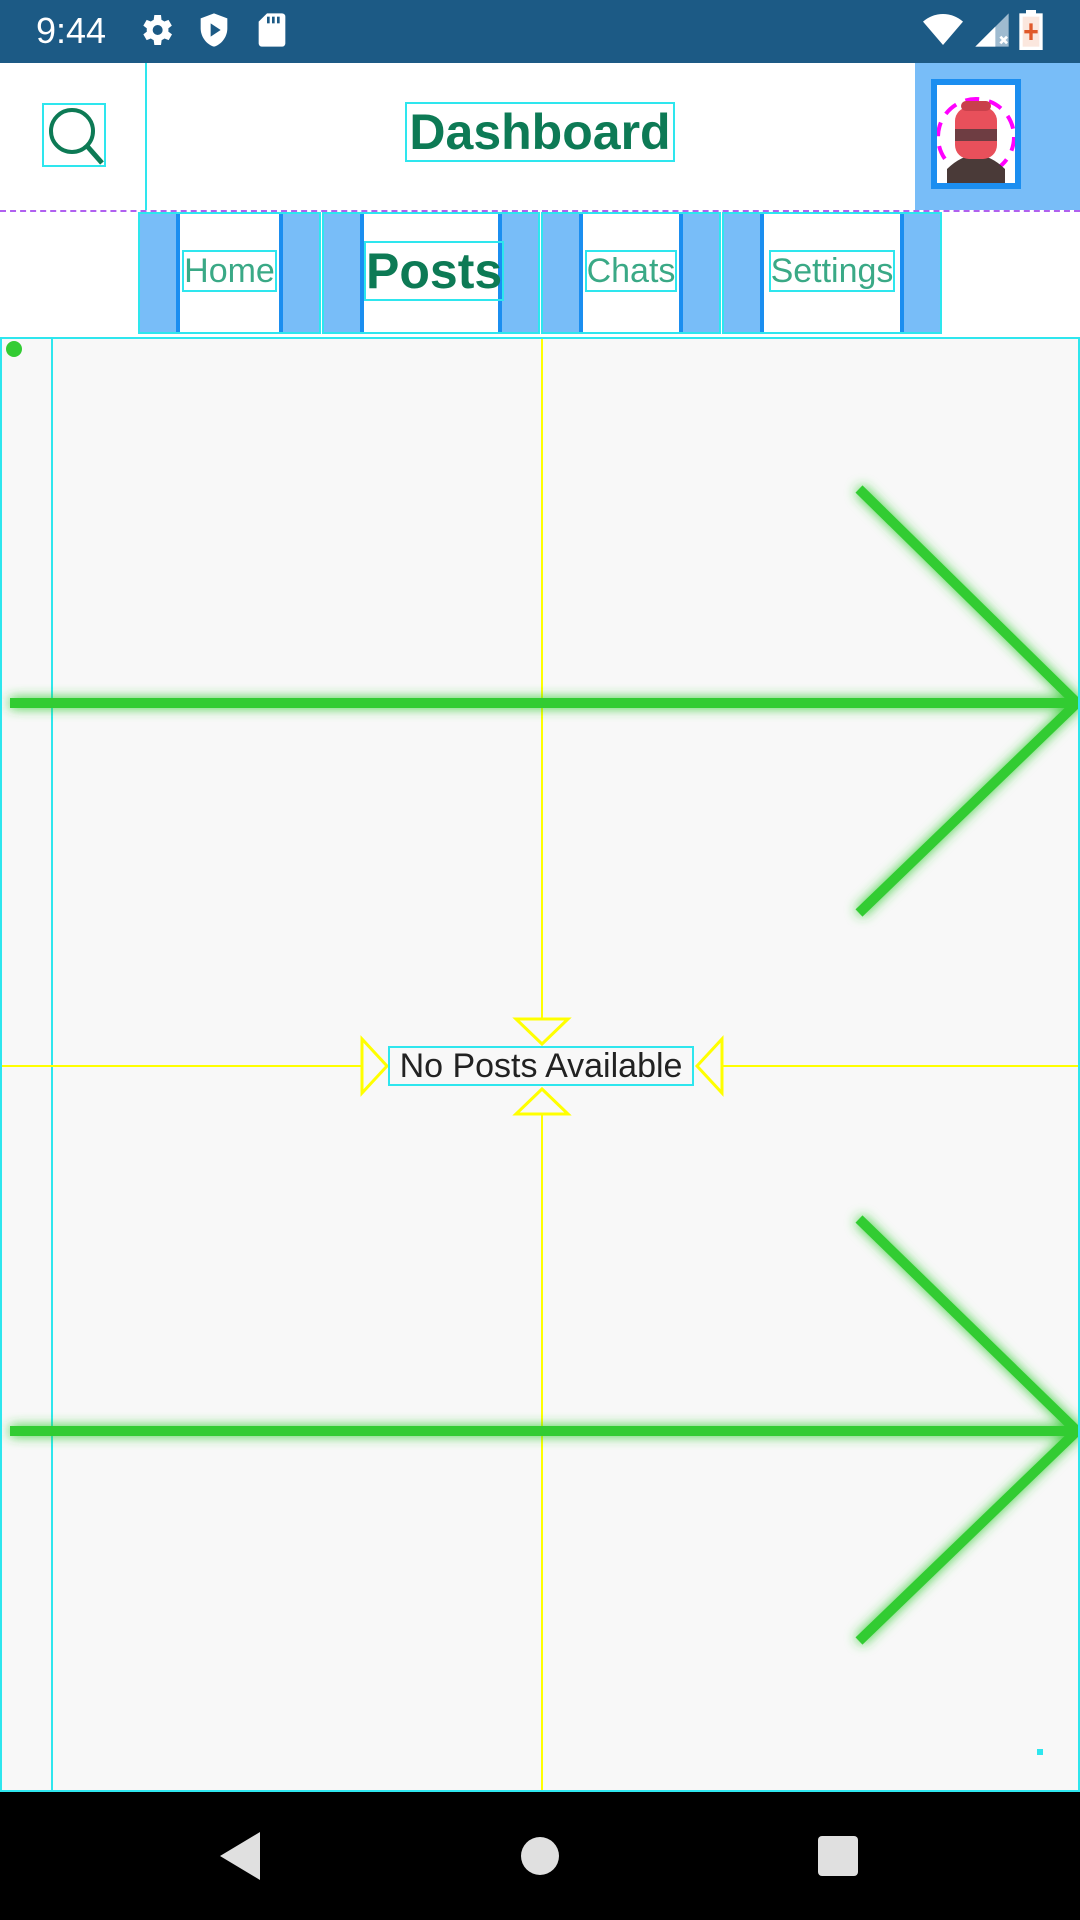 The height and width of the screenshot is (1920, 1080). I want to click on guide-marker-left, so click(375, 1066).